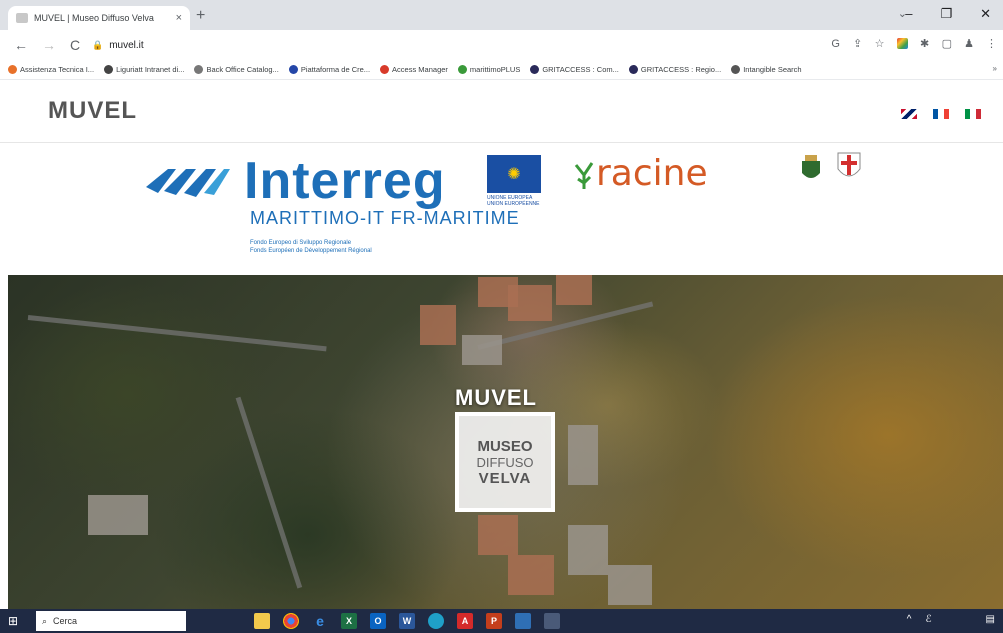 The width and height of the screenshot is (1003, 633). What do you see at coordinates (22, 18) in the screenshot?
I see `tab-favicon-icon` at bounding box center [22, 18].